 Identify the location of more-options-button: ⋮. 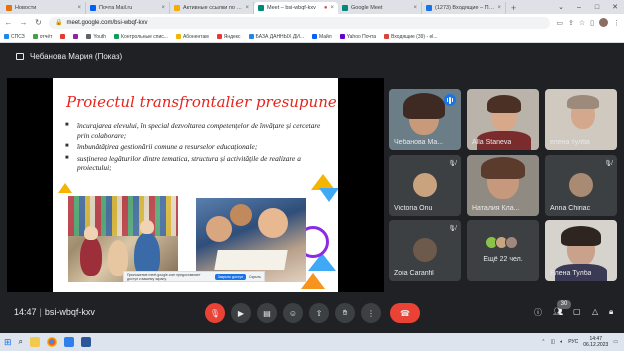
(371, 313).